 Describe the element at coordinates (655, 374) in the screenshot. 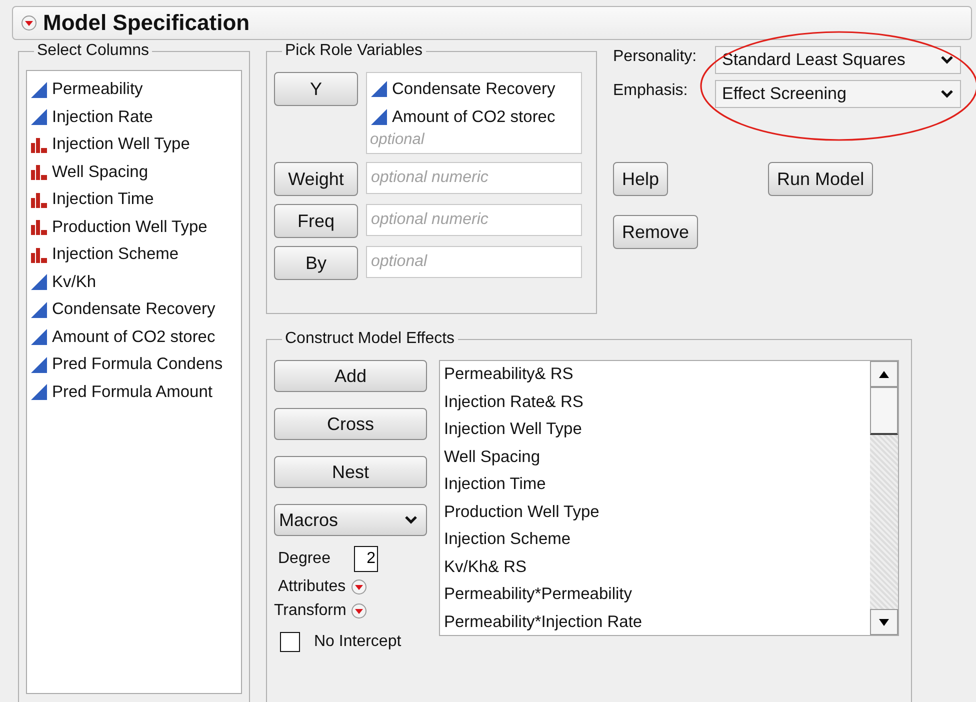

I see `effect-item: Permeability& RS` at that location.